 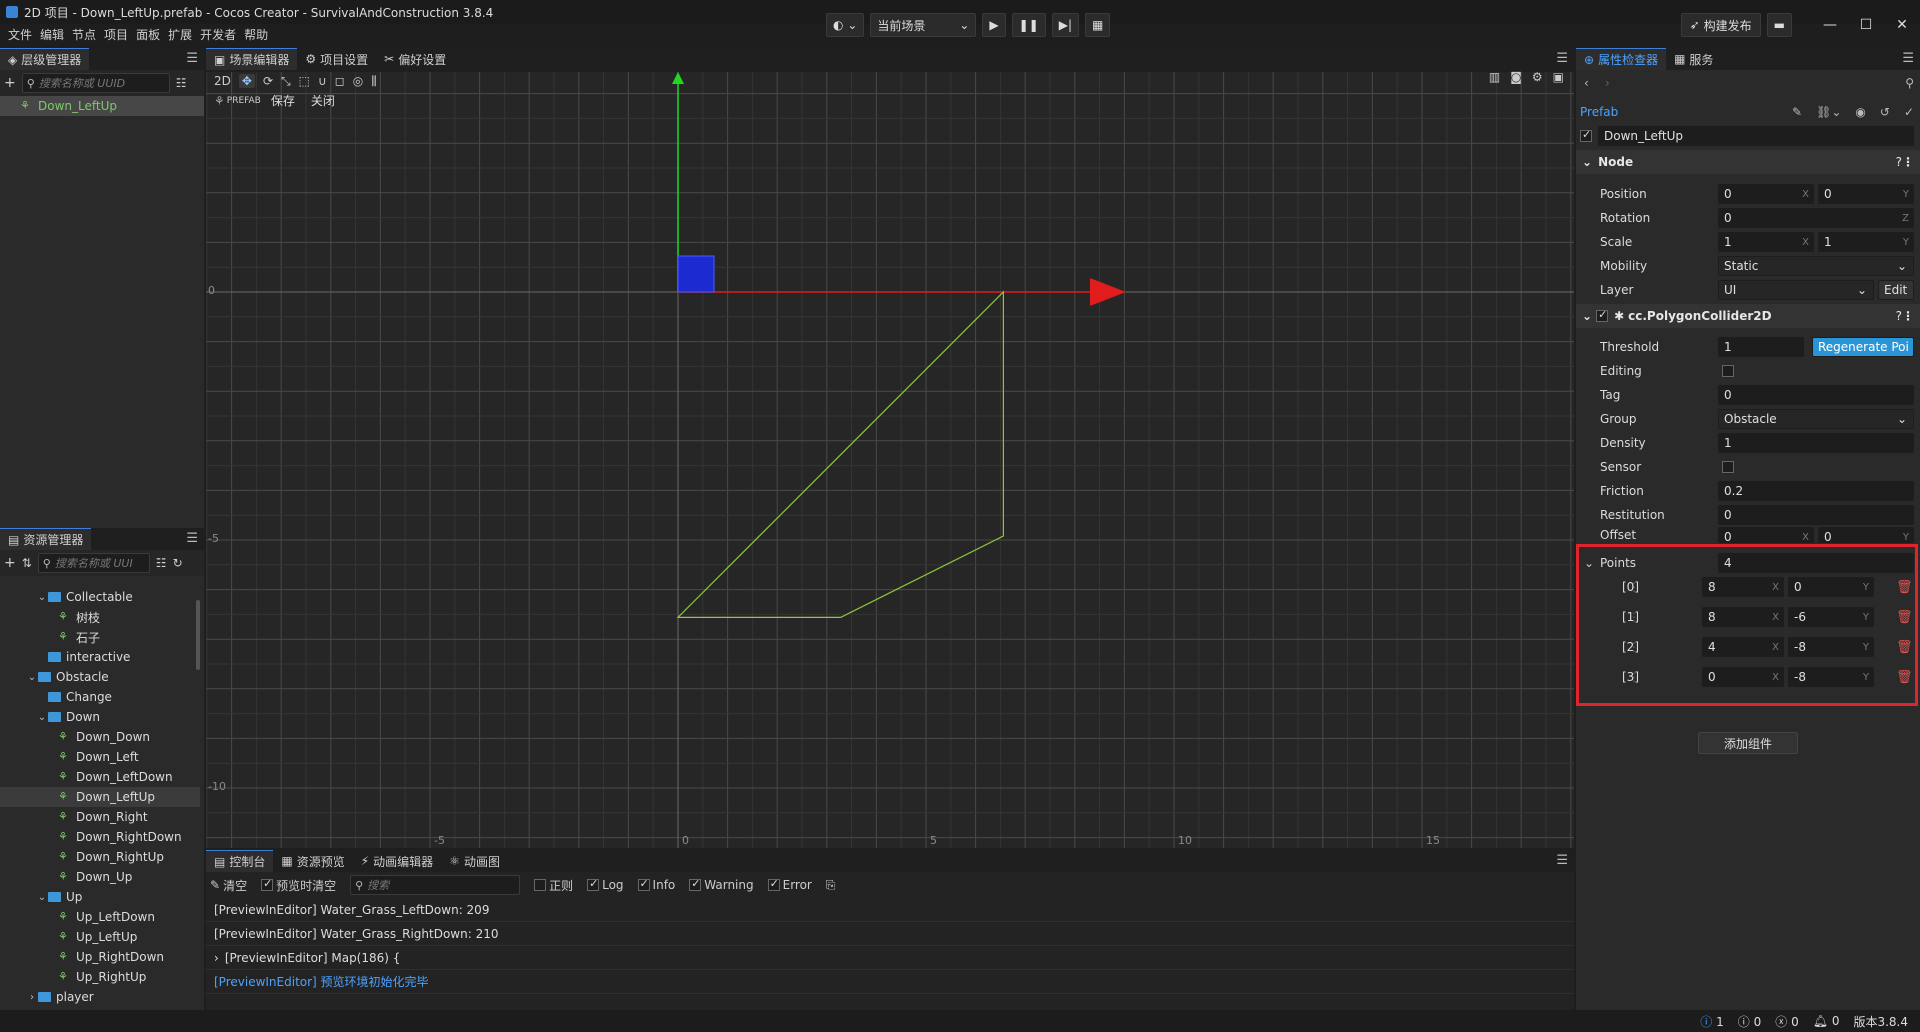 I want to click on regex-checkbox: 正则, so click(x=553, y=885).